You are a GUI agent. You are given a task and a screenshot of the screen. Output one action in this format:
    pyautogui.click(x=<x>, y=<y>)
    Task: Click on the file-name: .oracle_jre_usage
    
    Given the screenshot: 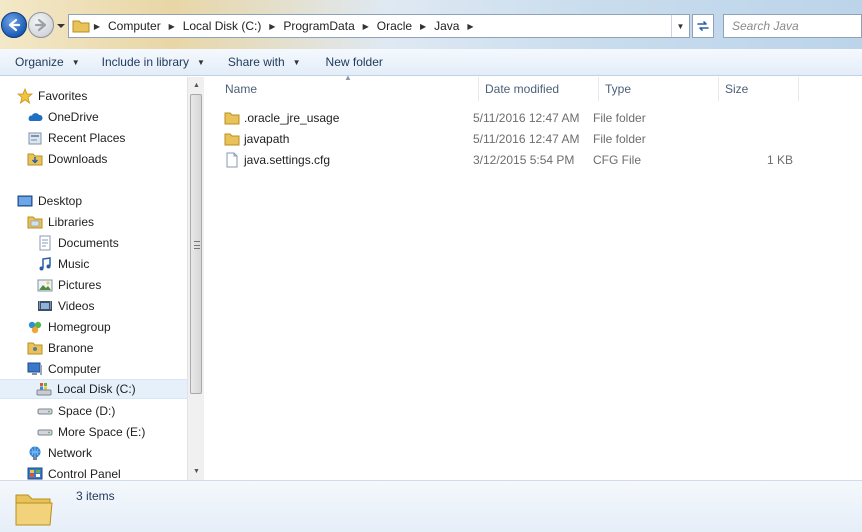 What is the action you would take?
    pyautogui.click(x=292, y=118)
    